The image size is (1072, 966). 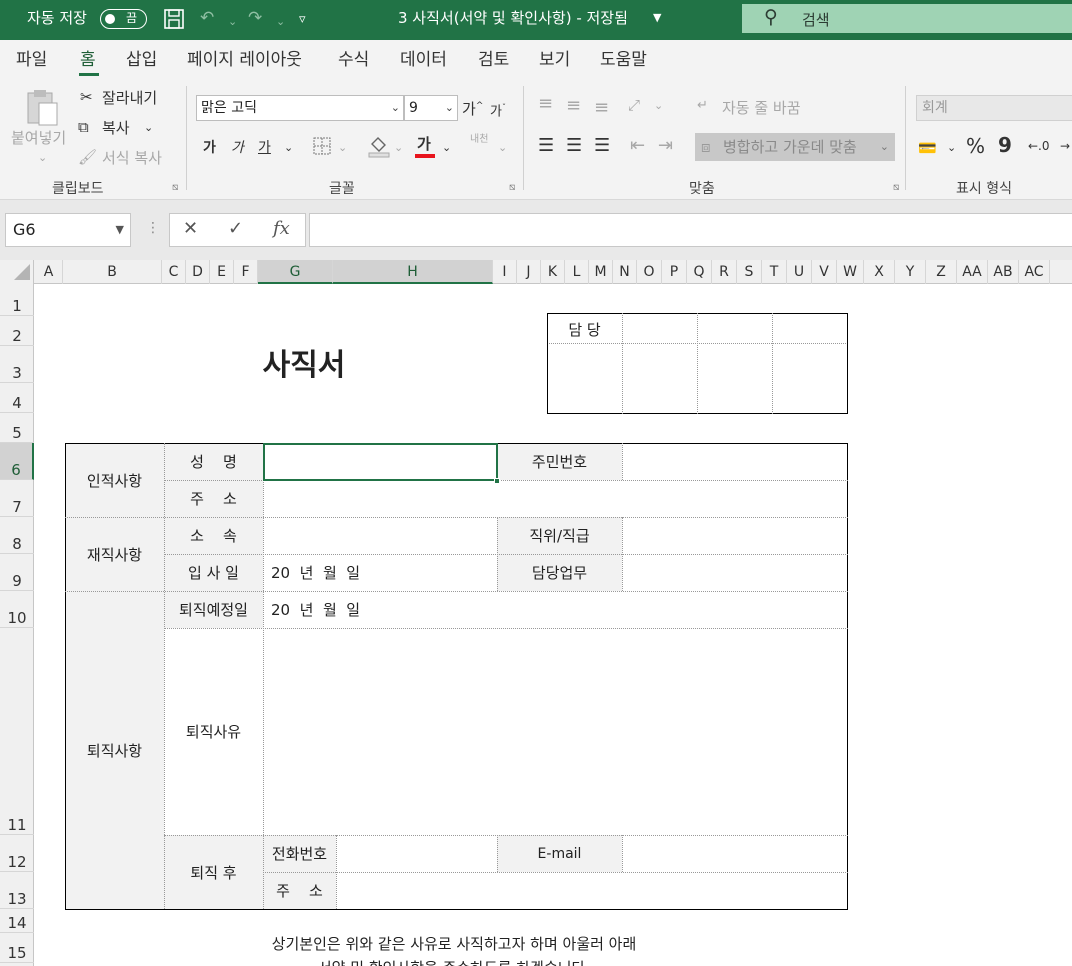 What do you see at coordinates (88, 60) in the screenshot?
I see `tab-home: 홈` at bounding box center [88, 60].